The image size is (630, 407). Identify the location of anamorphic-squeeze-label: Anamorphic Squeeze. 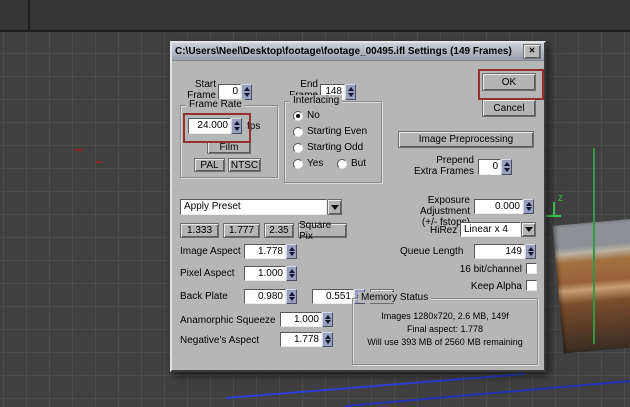
(228, 320).